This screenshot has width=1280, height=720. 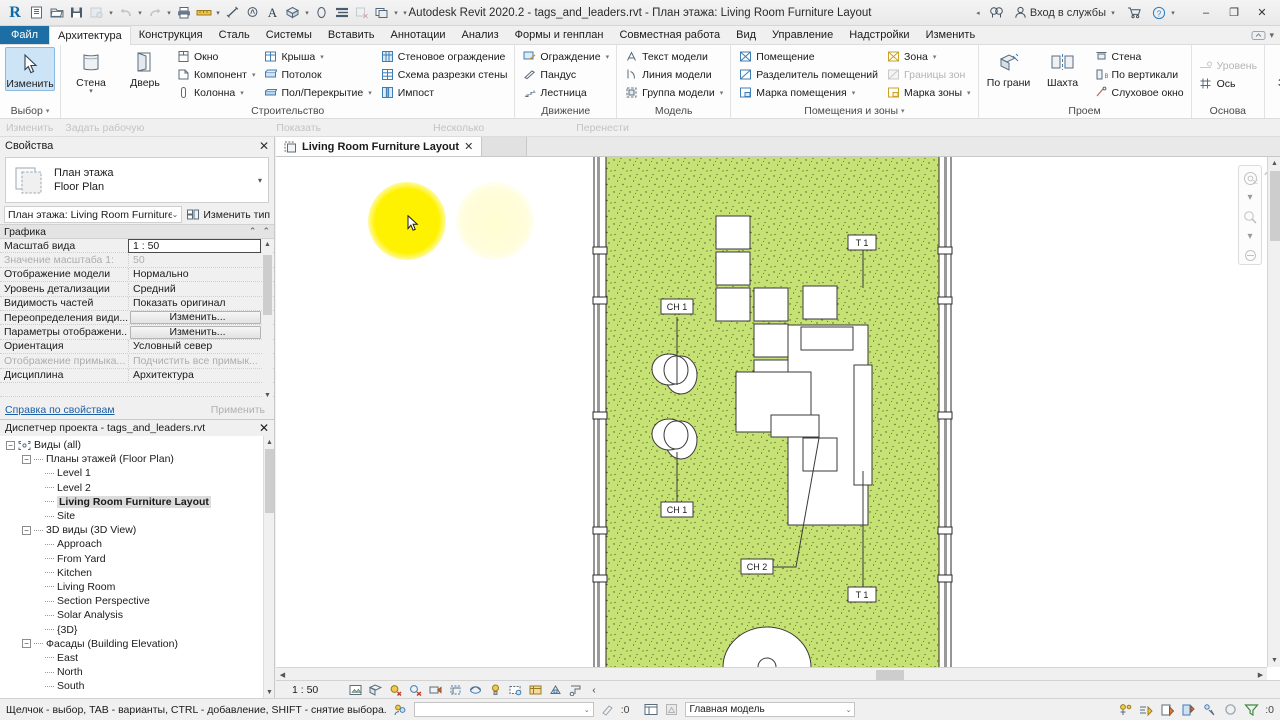 I want to click on redo-icon, so click(x=154, y=13).